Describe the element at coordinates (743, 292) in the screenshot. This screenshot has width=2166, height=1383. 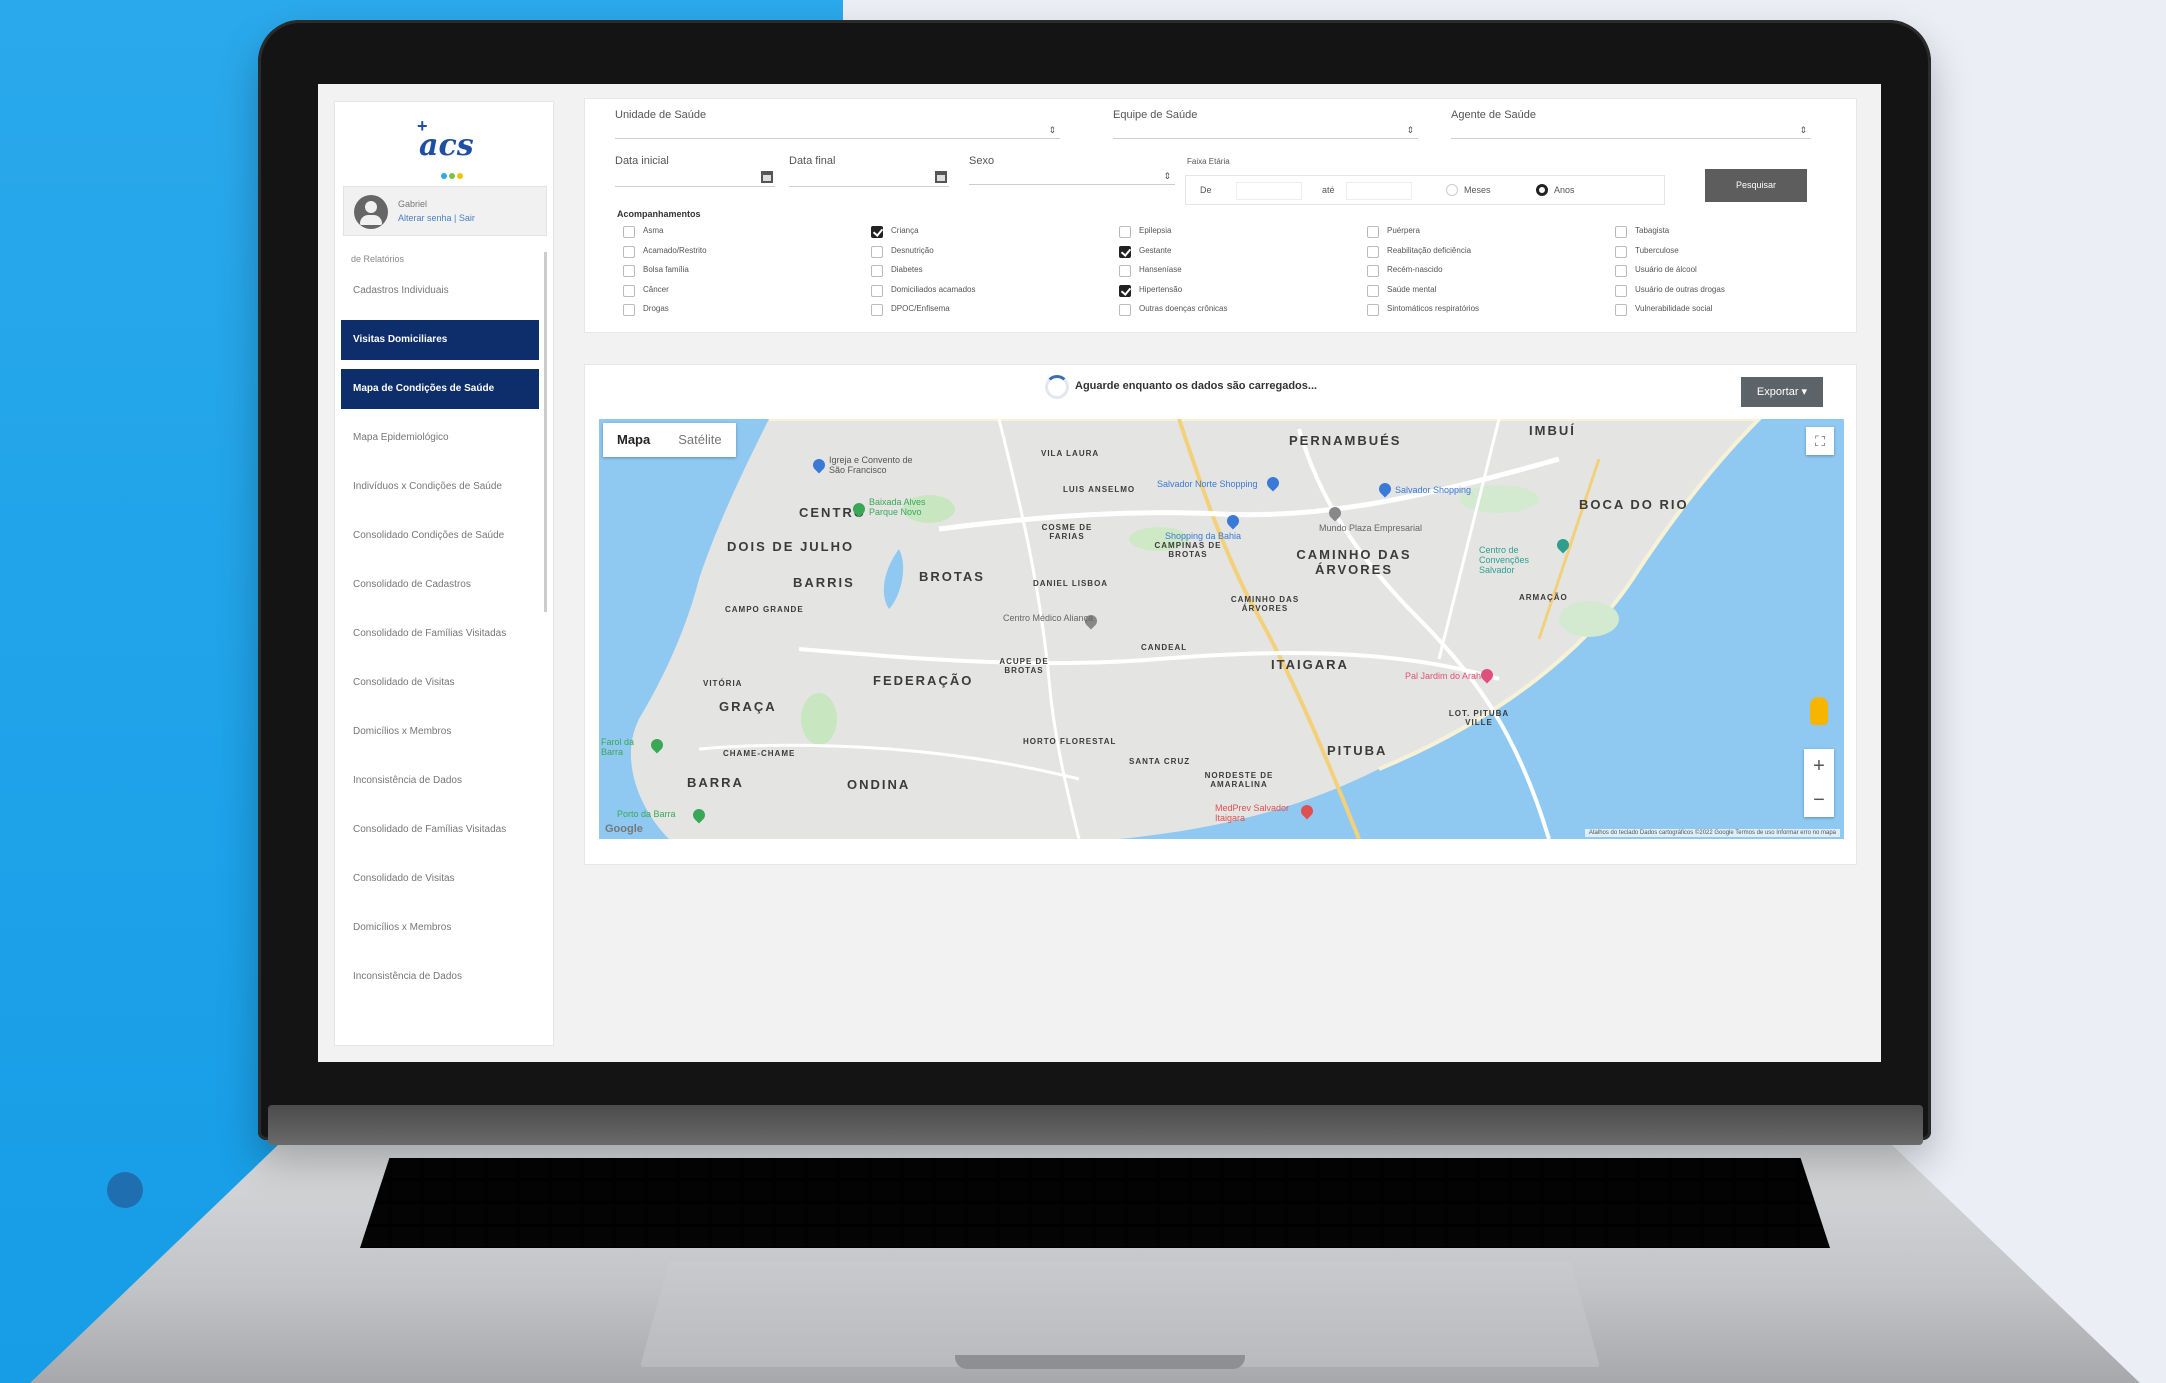
I see `acompanhamento-option: Câncer` at that location.